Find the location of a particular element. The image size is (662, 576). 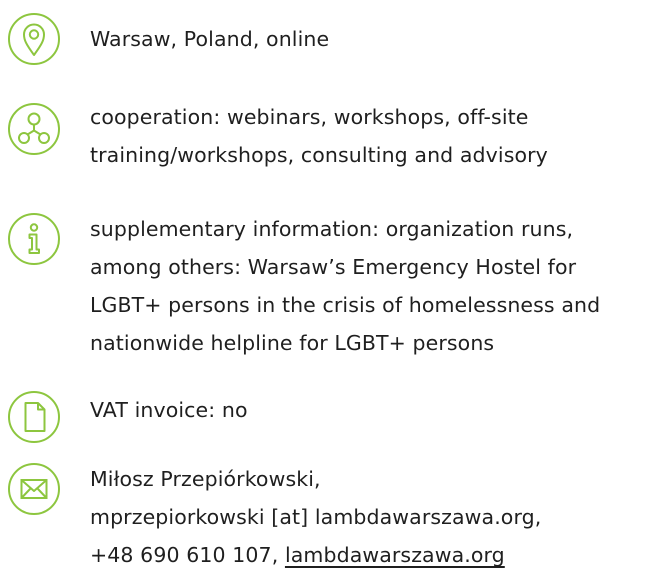

location-pin-icon is located at coordinates (34, 39).